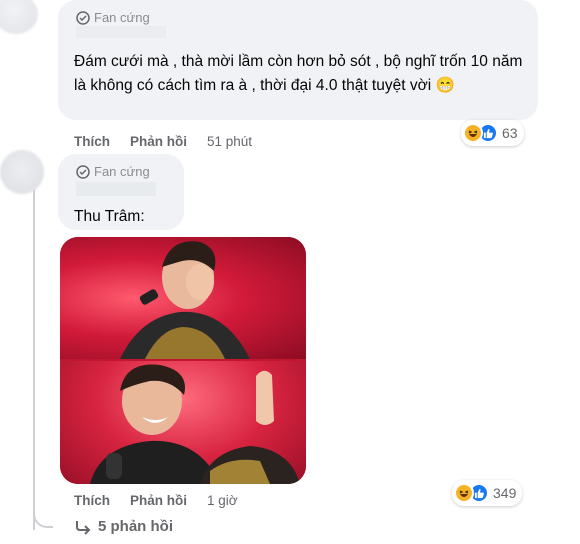 The image size is (580, 544). I want to click on comment-text: Thu Trâm:, so click(109, 216).